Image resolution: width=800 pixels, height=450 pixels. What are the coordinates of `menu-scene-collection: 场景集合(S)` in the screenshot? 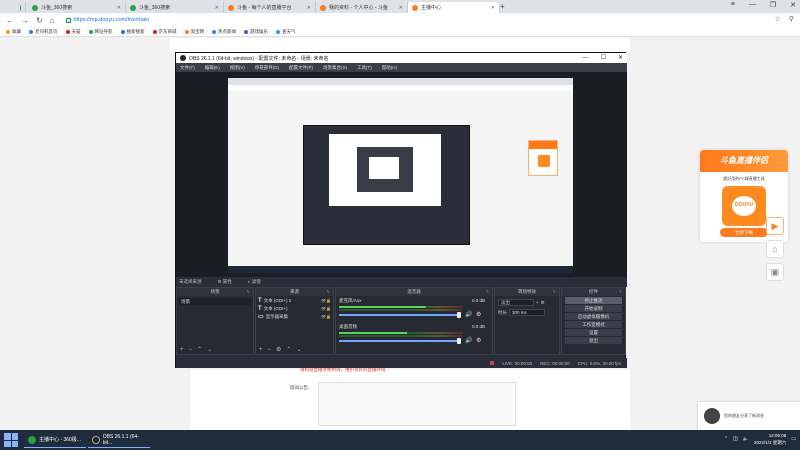 It's located at (335, 68).